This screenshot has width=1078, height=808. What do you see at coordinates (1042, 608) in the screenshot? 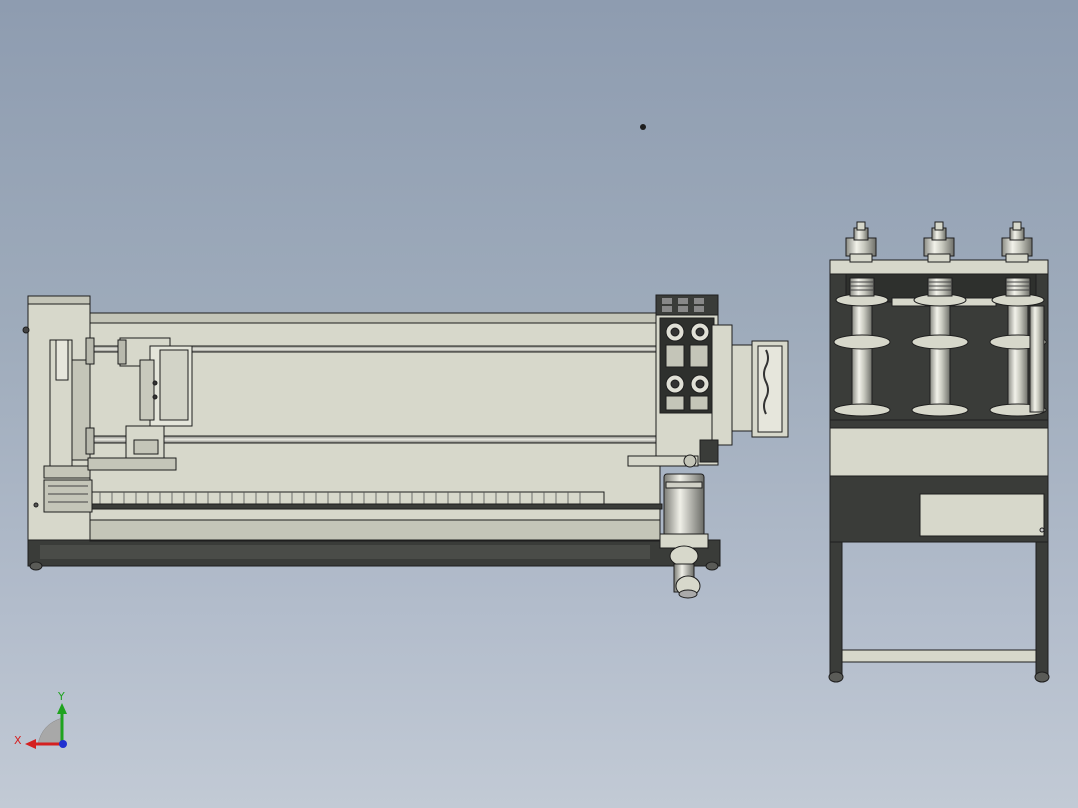
I see `leg-right` at bounding box center [1042, 608].